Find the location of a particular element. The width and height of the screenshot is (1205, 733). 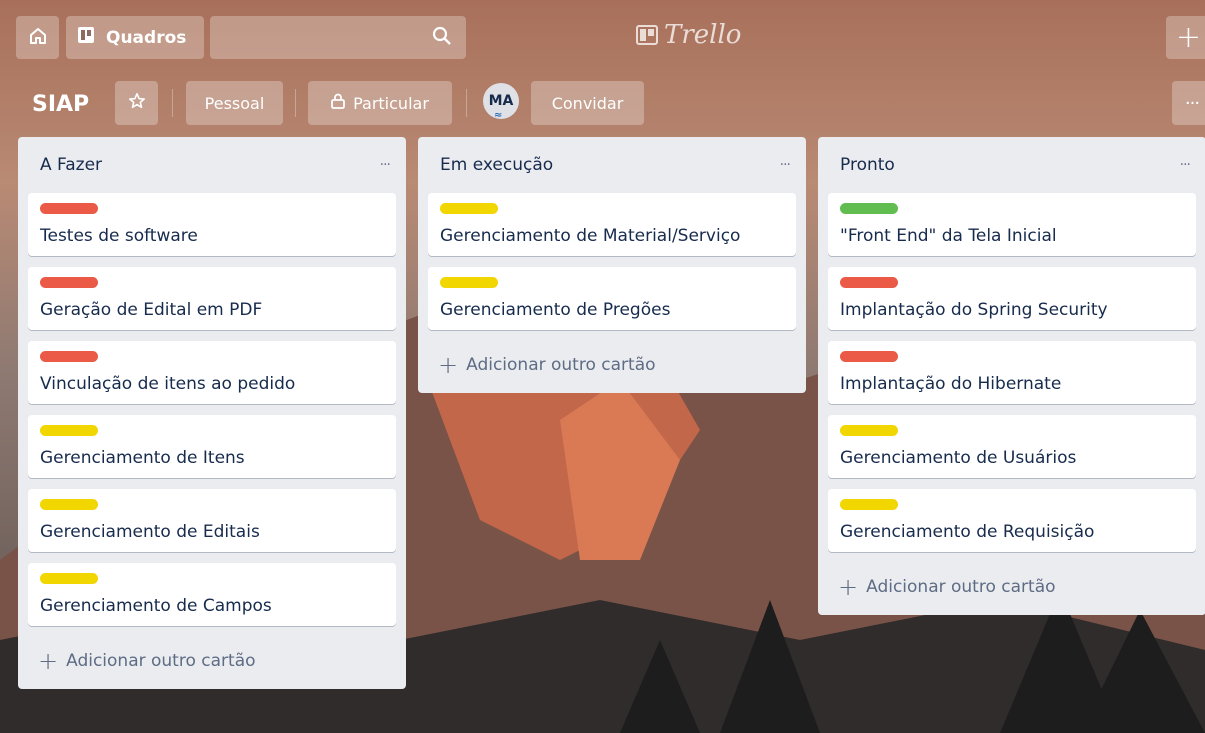

card: Testes de software is located at coordinates (212, 224).